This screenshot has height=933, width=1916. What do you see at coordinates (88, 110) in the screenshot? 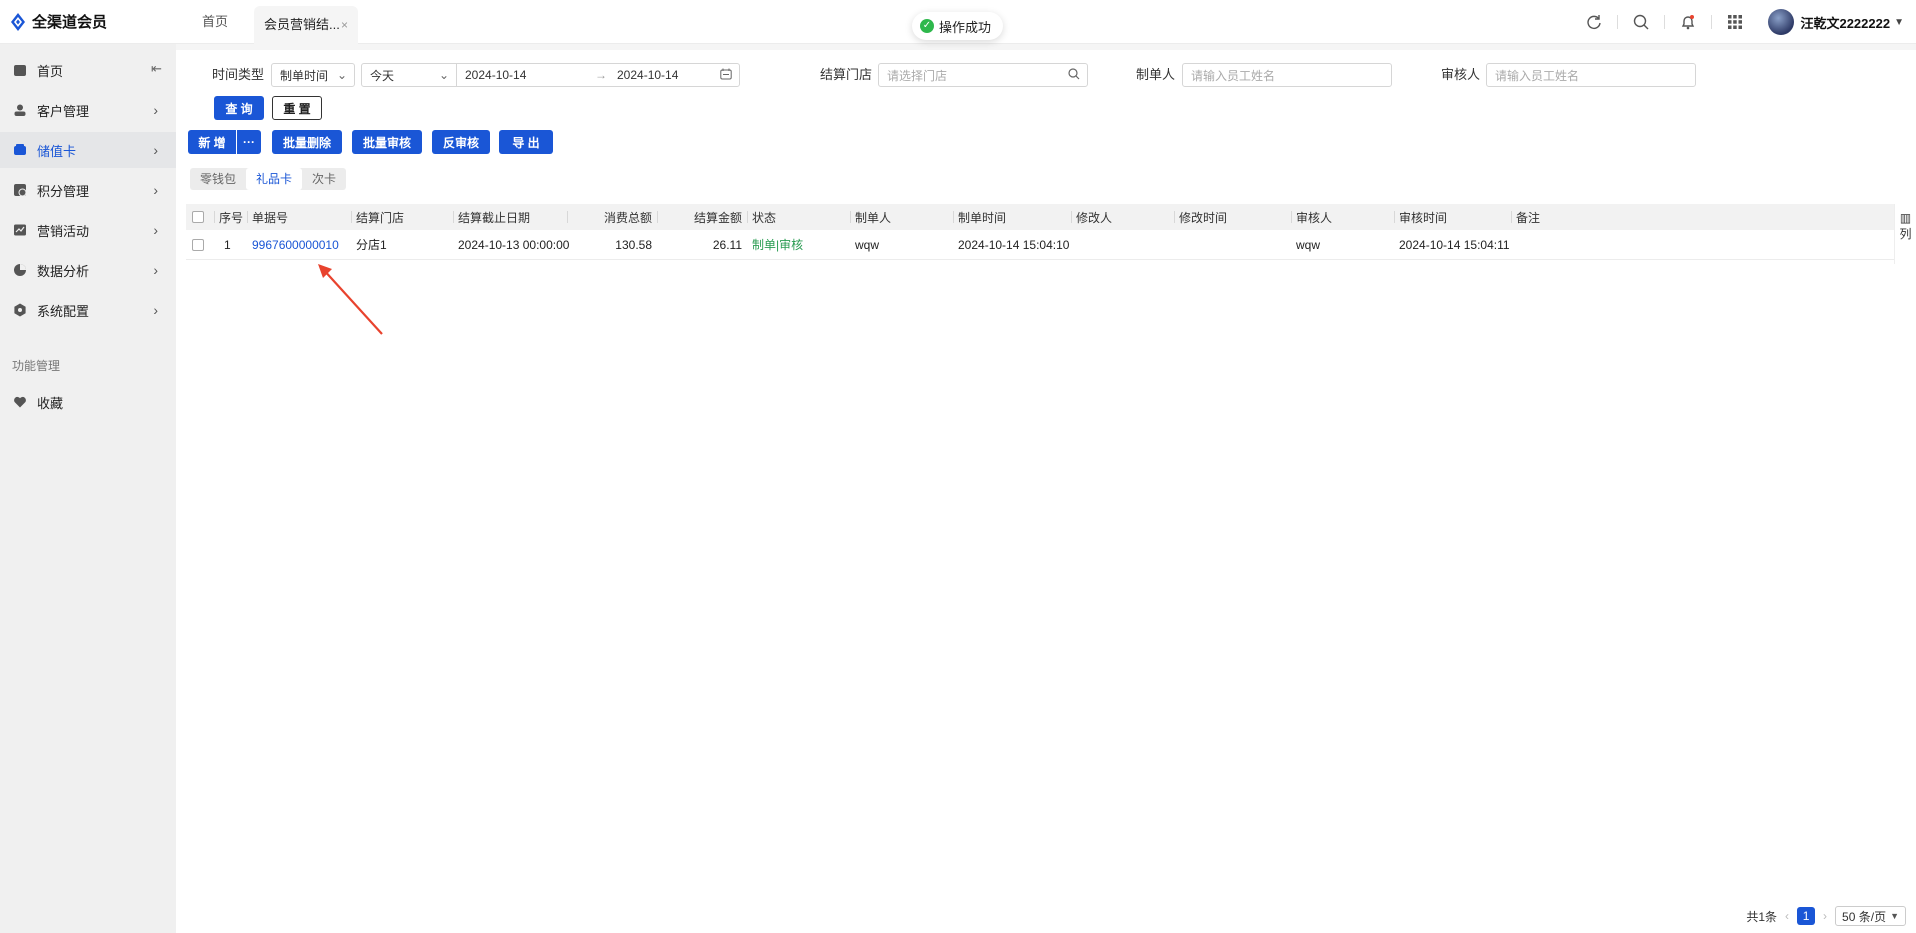
I see `sidebar-item-customers: 客户管理 ›` at bounding box center [88, 110].